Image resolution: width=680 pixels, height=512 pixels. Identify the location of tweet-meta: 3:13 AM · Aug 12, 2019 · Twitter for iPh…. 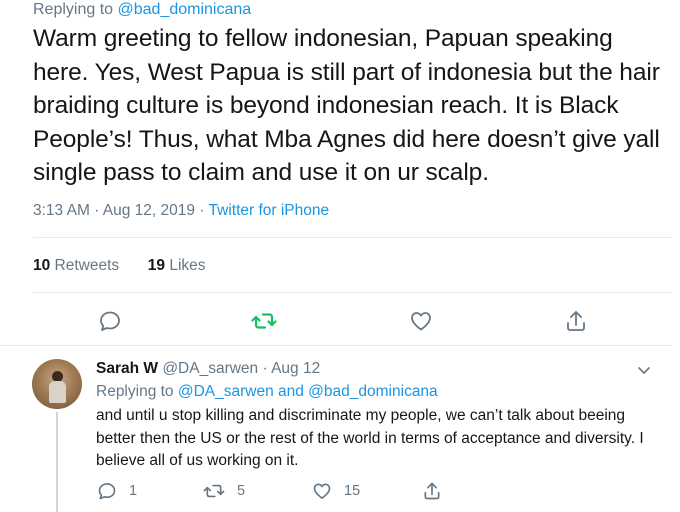
(181, 211).